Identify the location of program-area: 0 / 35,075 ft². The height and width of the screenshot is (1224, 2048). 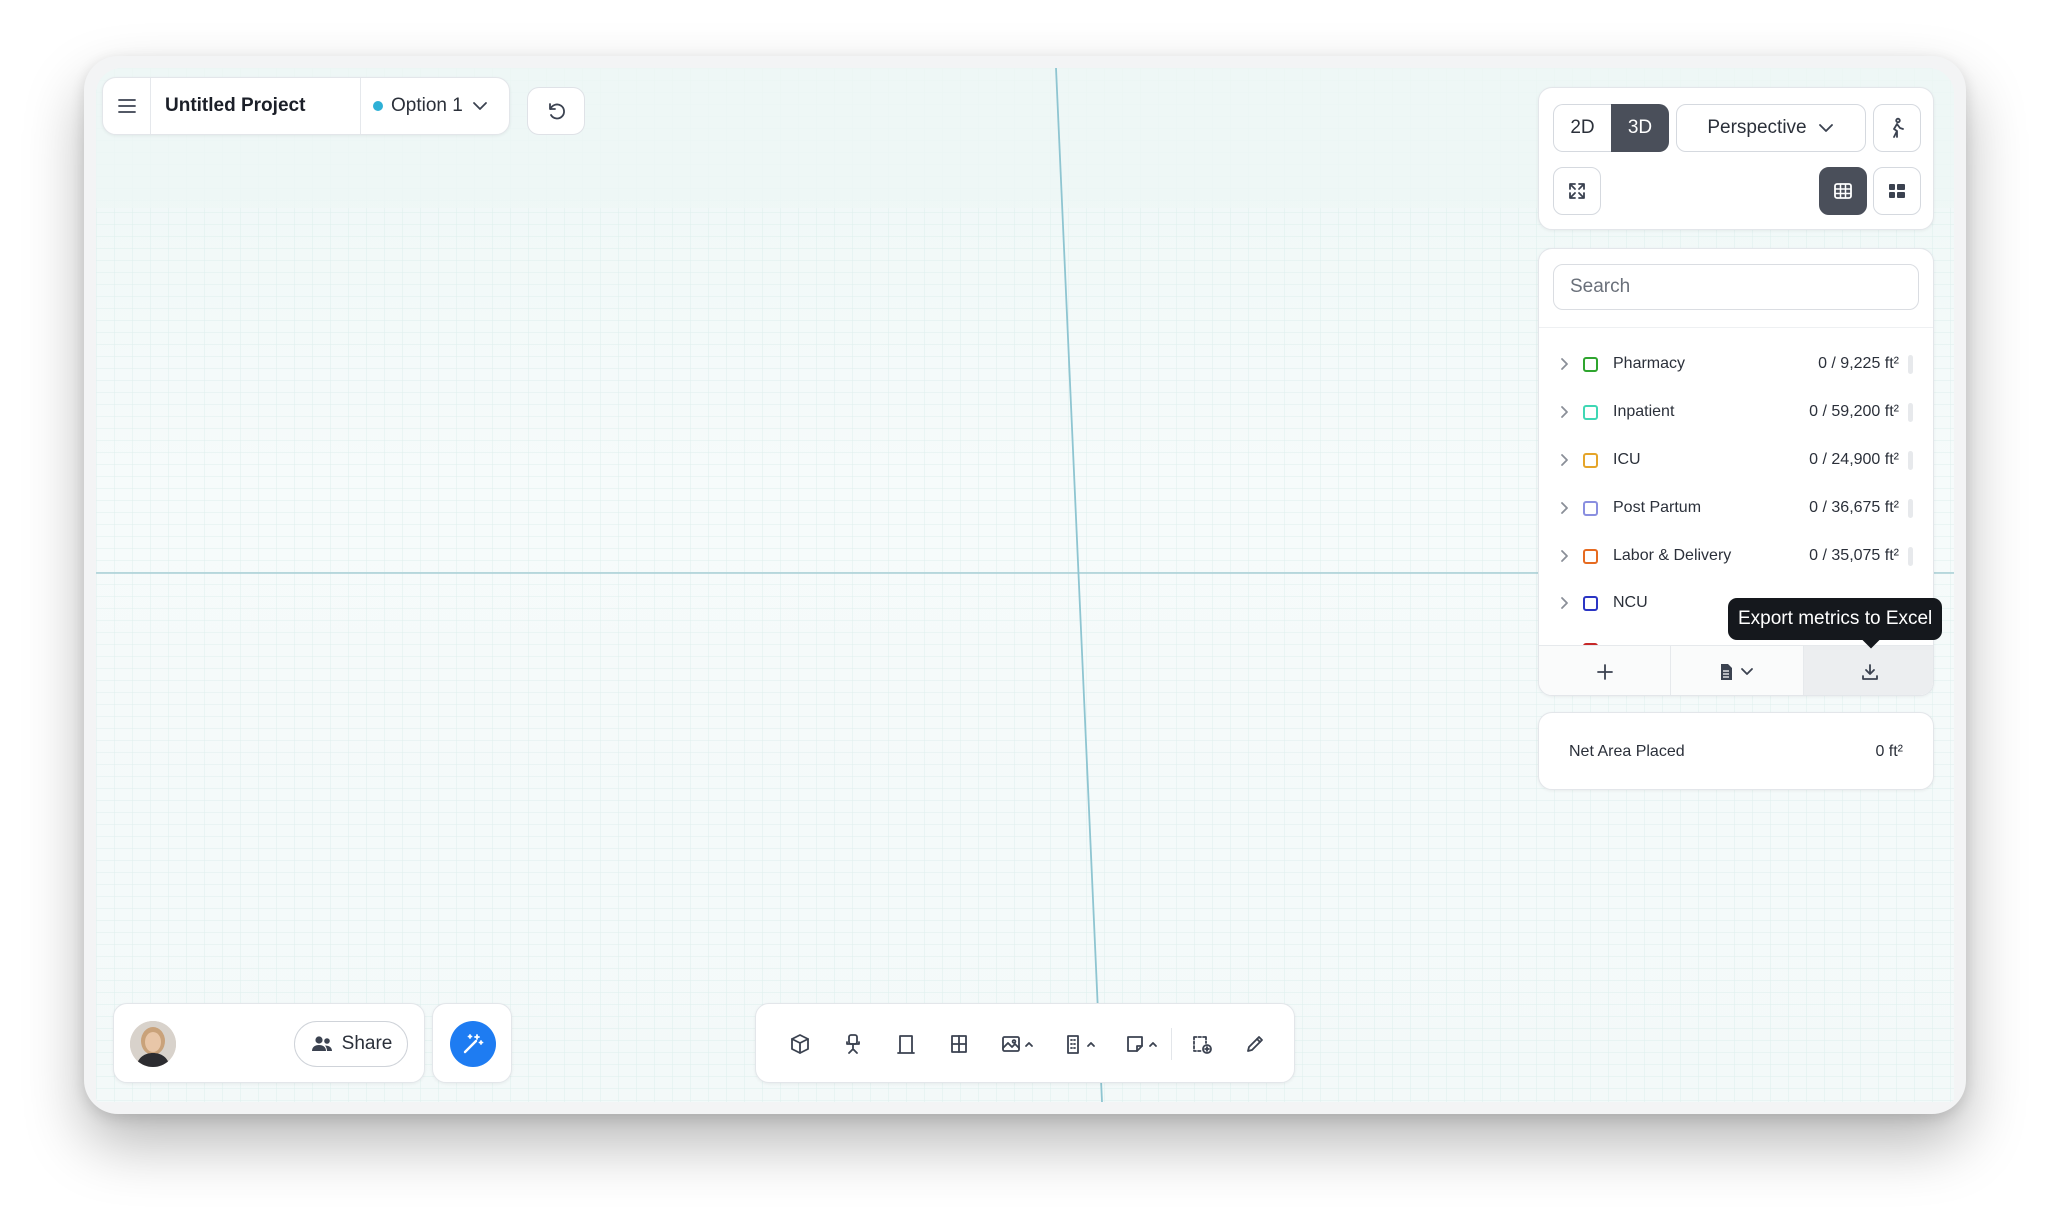
(1854, 555).